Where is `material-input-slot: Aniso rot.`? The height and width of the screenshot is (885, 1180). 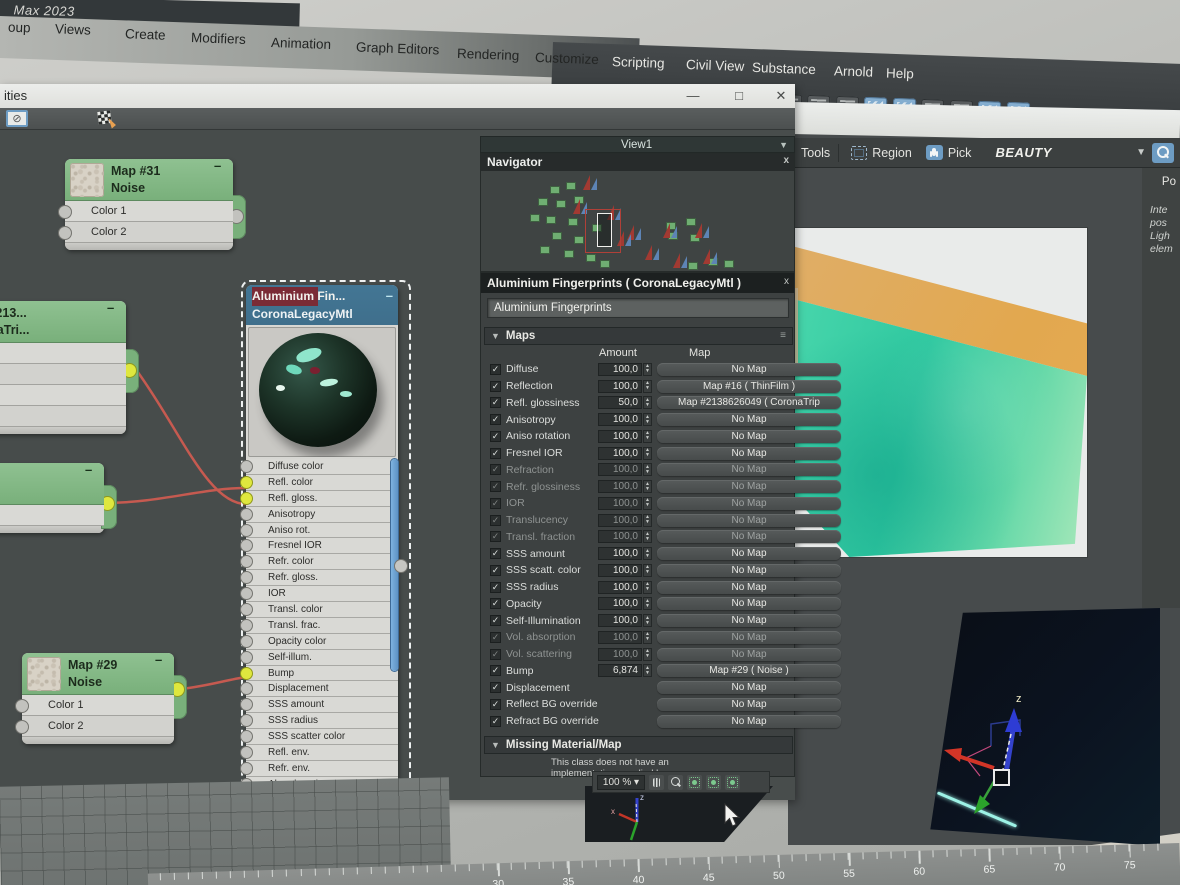 material-input-slot: Aniso rot. is located at coordinates (319, 530).